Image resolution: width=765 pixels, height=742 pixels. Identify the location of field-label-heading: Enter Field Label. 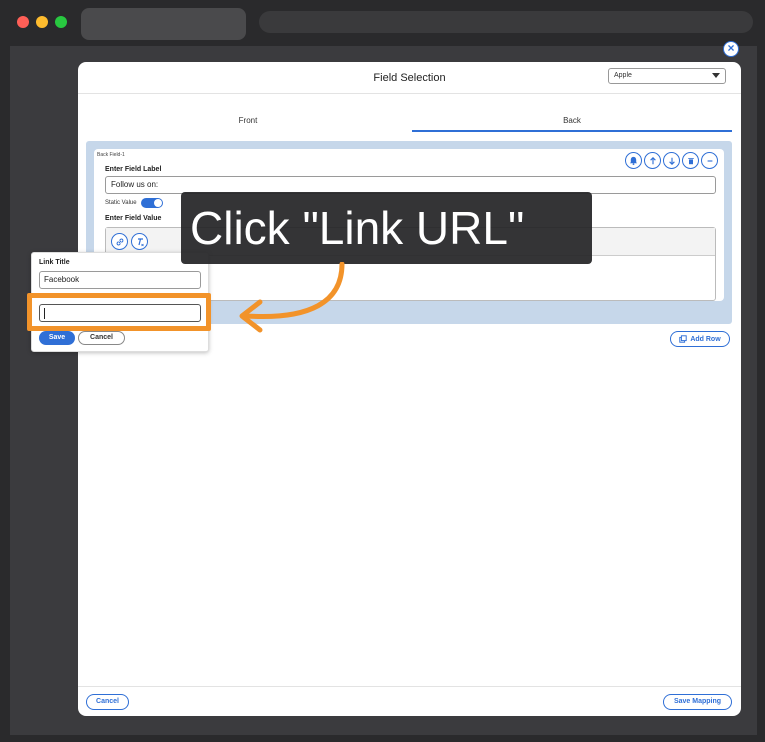
(133, 169).